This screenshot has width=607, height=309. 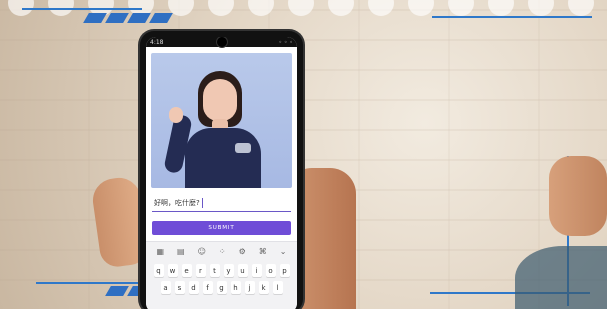 What do you see at coordinates (158, 270) in the screenshot?
I see `key-q: q` at bounding box center [158, 270].